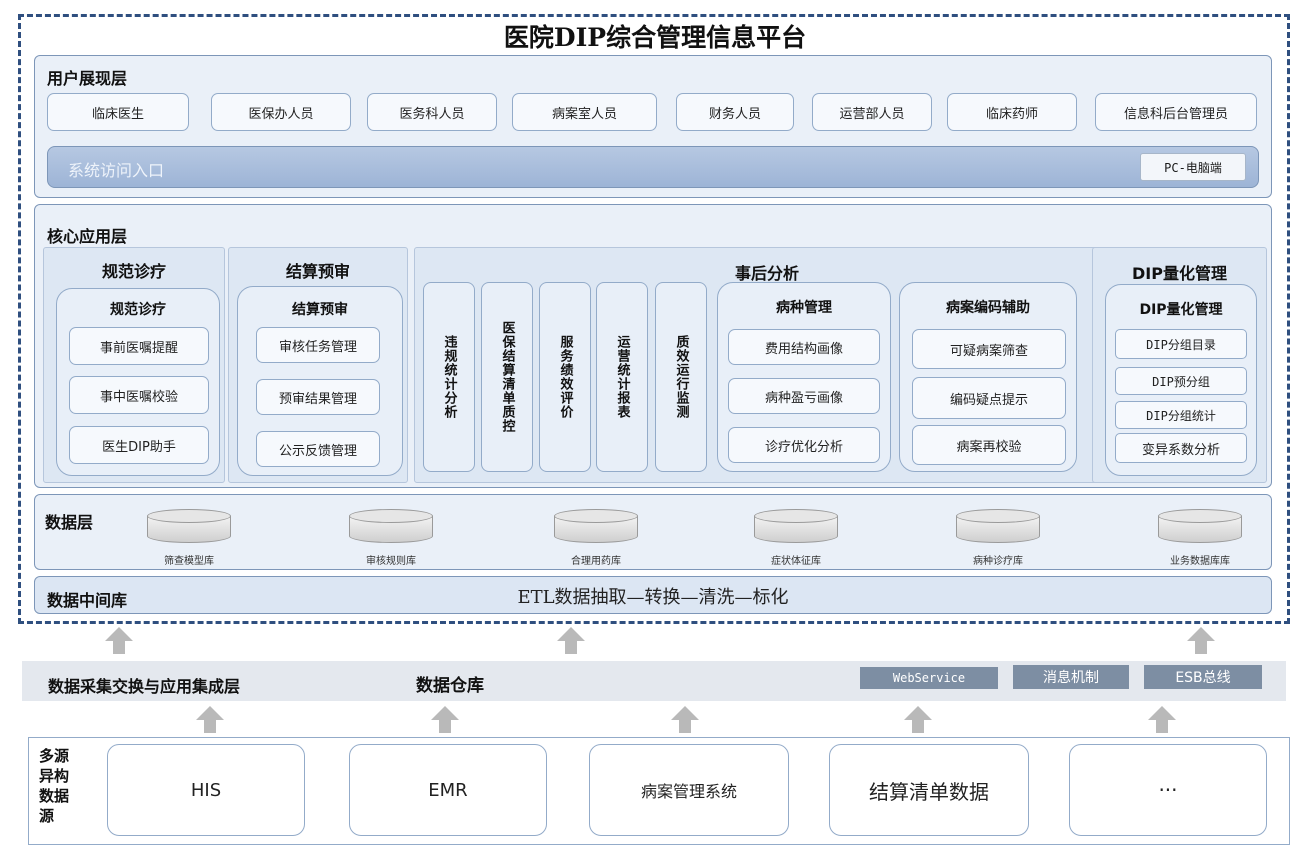 Image resolution: width=1310 pixels, height=862 pixels. What do you see at coordinates (69, 522) in the screenshot?
I see `data-layer-label: 数据层` at bounding box center [69, 522].